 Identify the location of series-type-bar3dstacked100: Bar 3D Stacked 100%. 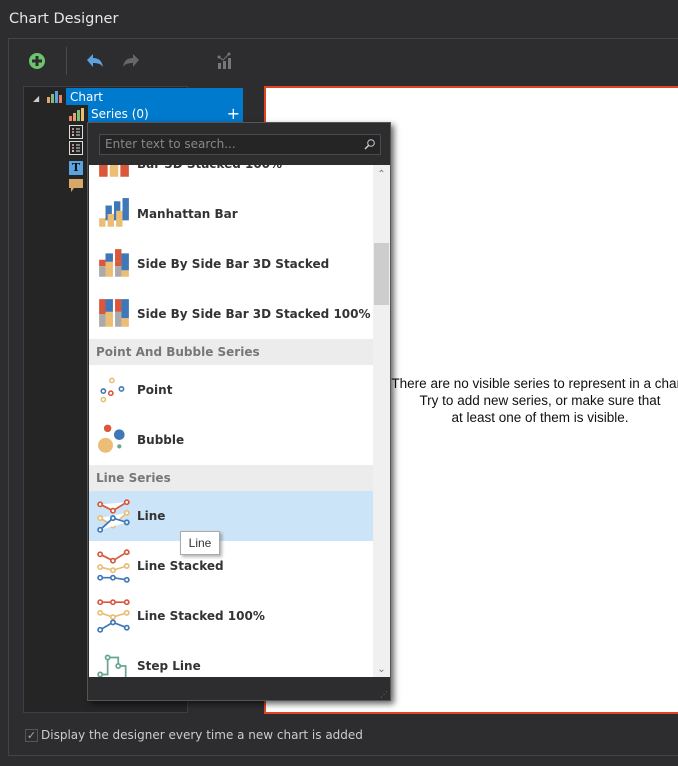
(231, 177).